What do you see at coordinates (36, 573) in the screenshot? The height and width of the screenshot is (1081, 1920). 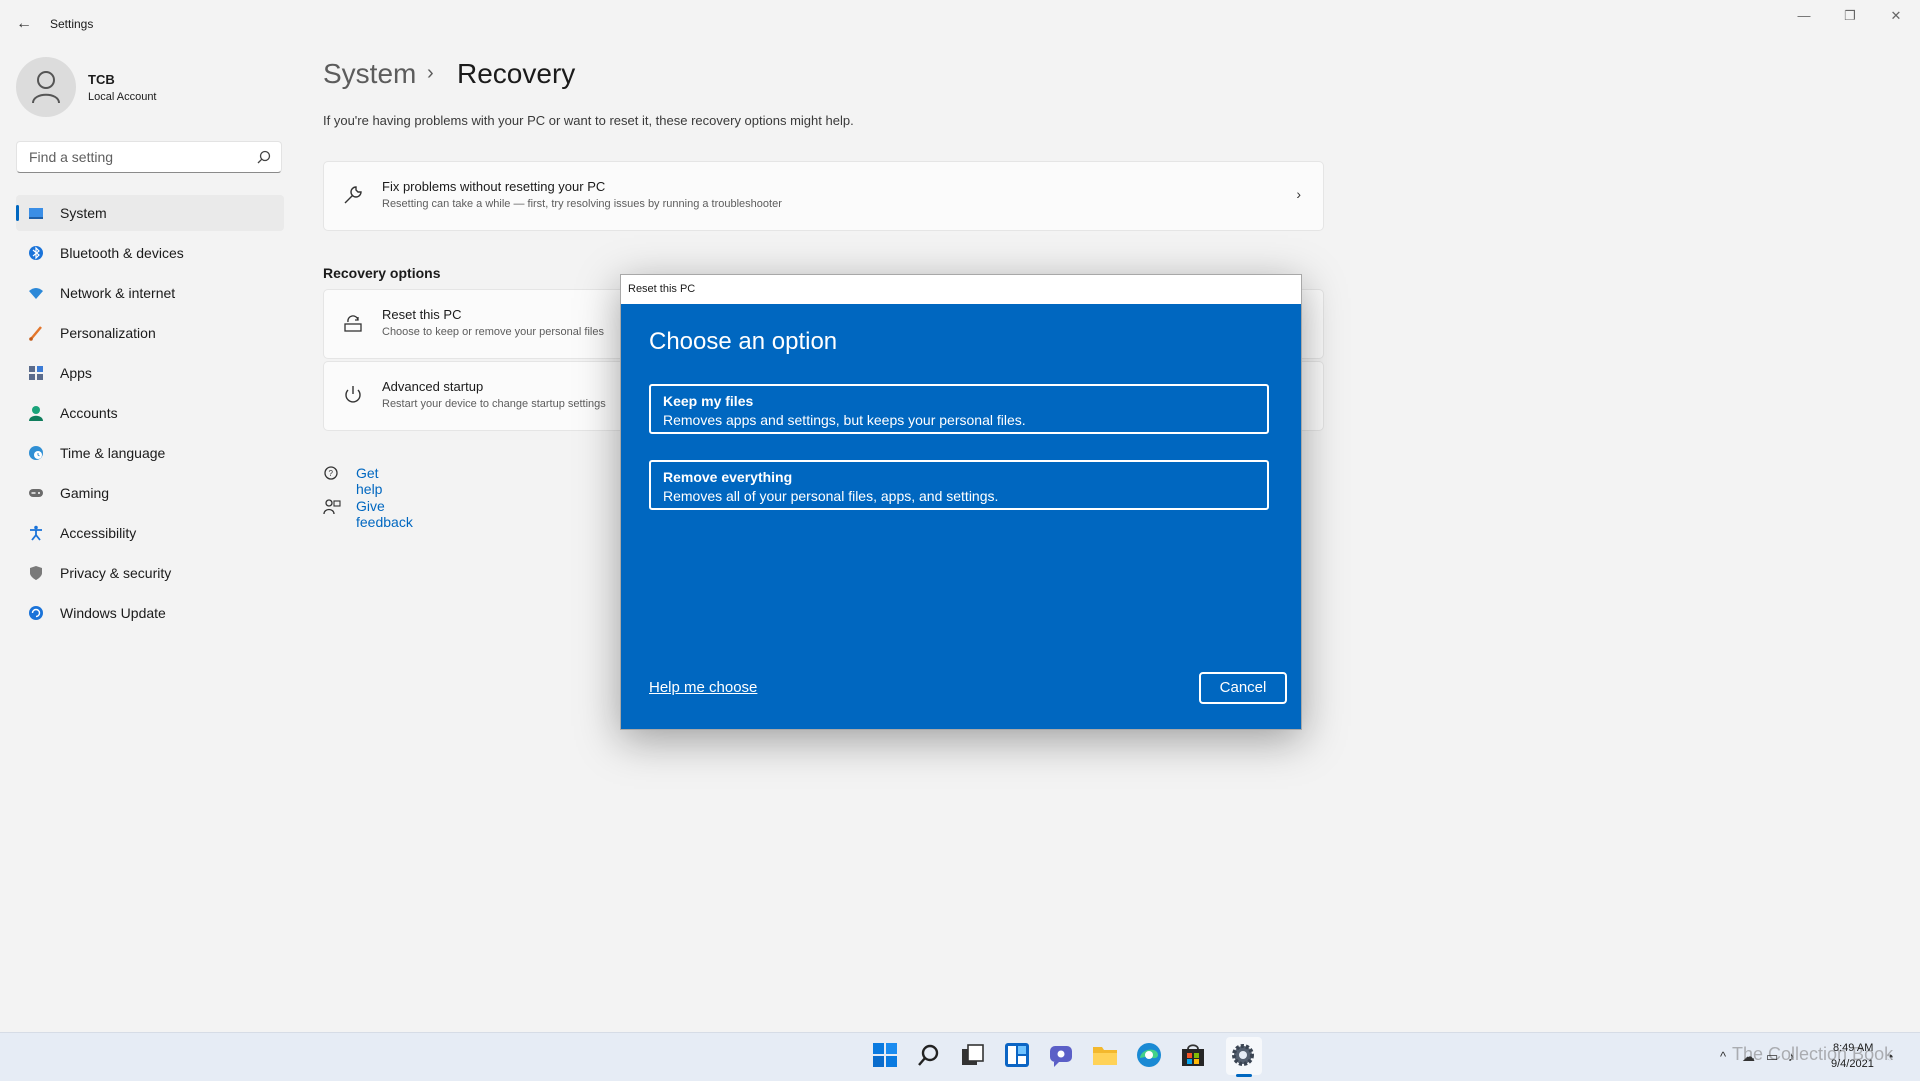 I see `shield-icon` at bounding box center [36, 573].